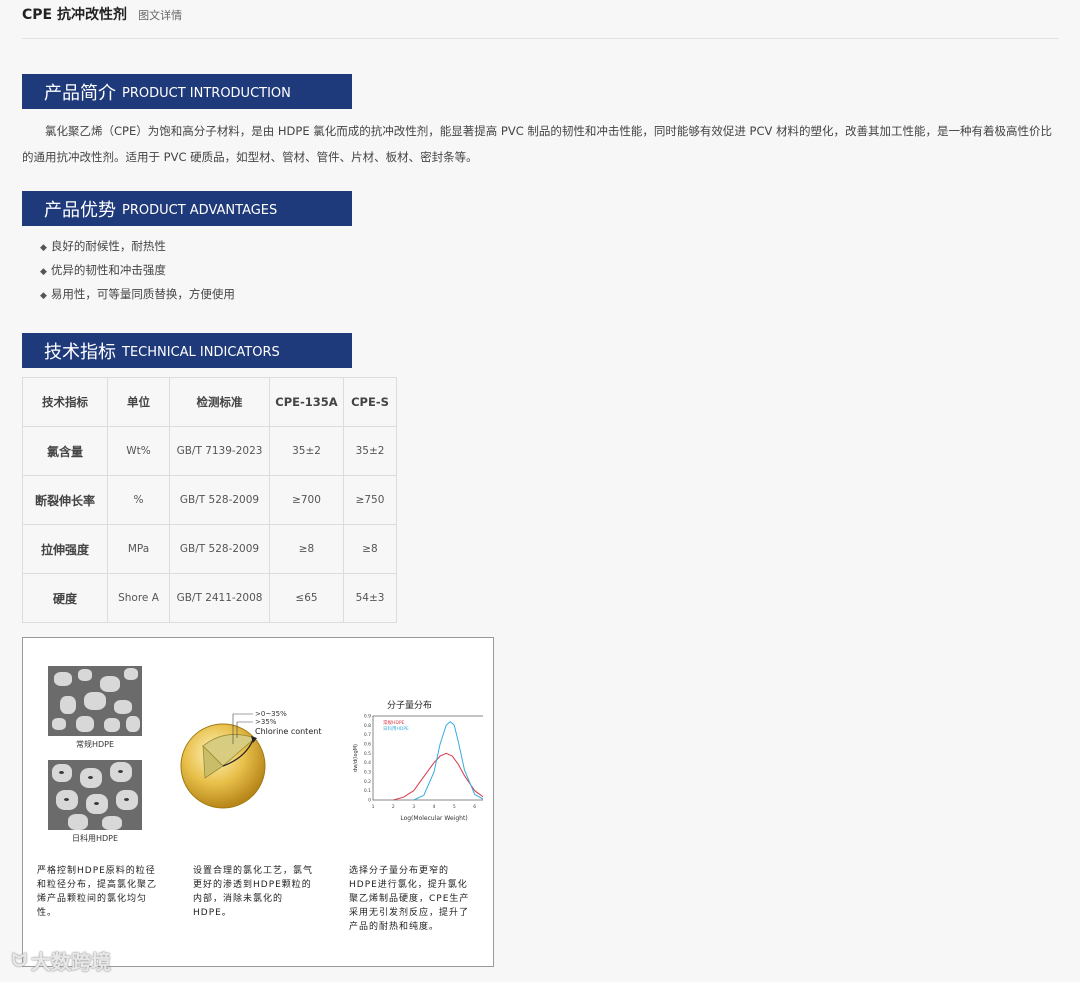  Describe the element at coordinates (306, 500) in the screenshot. I see `table-cell: ≥700` at that location.